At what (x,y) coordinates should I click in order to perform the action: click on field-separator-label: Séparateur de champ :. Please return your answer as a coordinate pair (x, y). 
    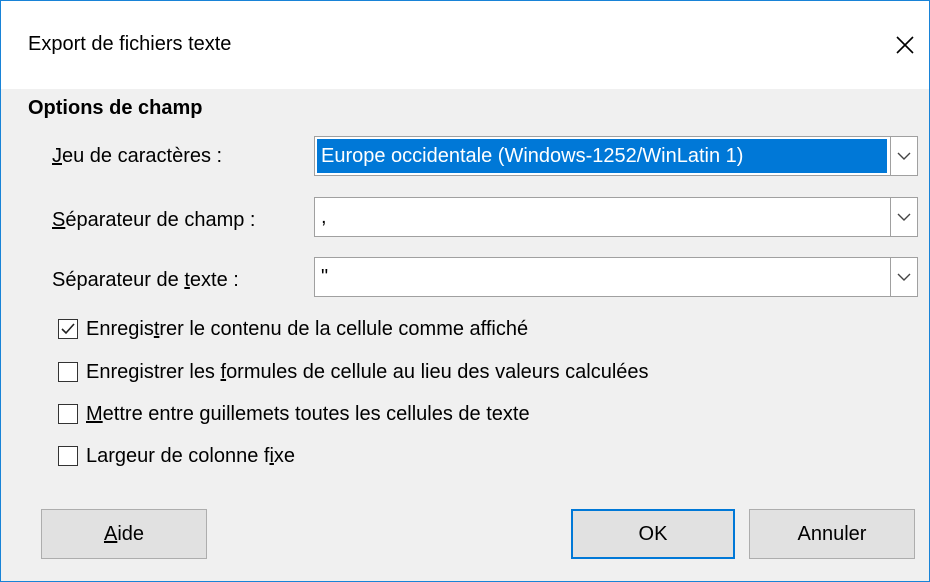
    Looking at the image, I should click on (154, 220).